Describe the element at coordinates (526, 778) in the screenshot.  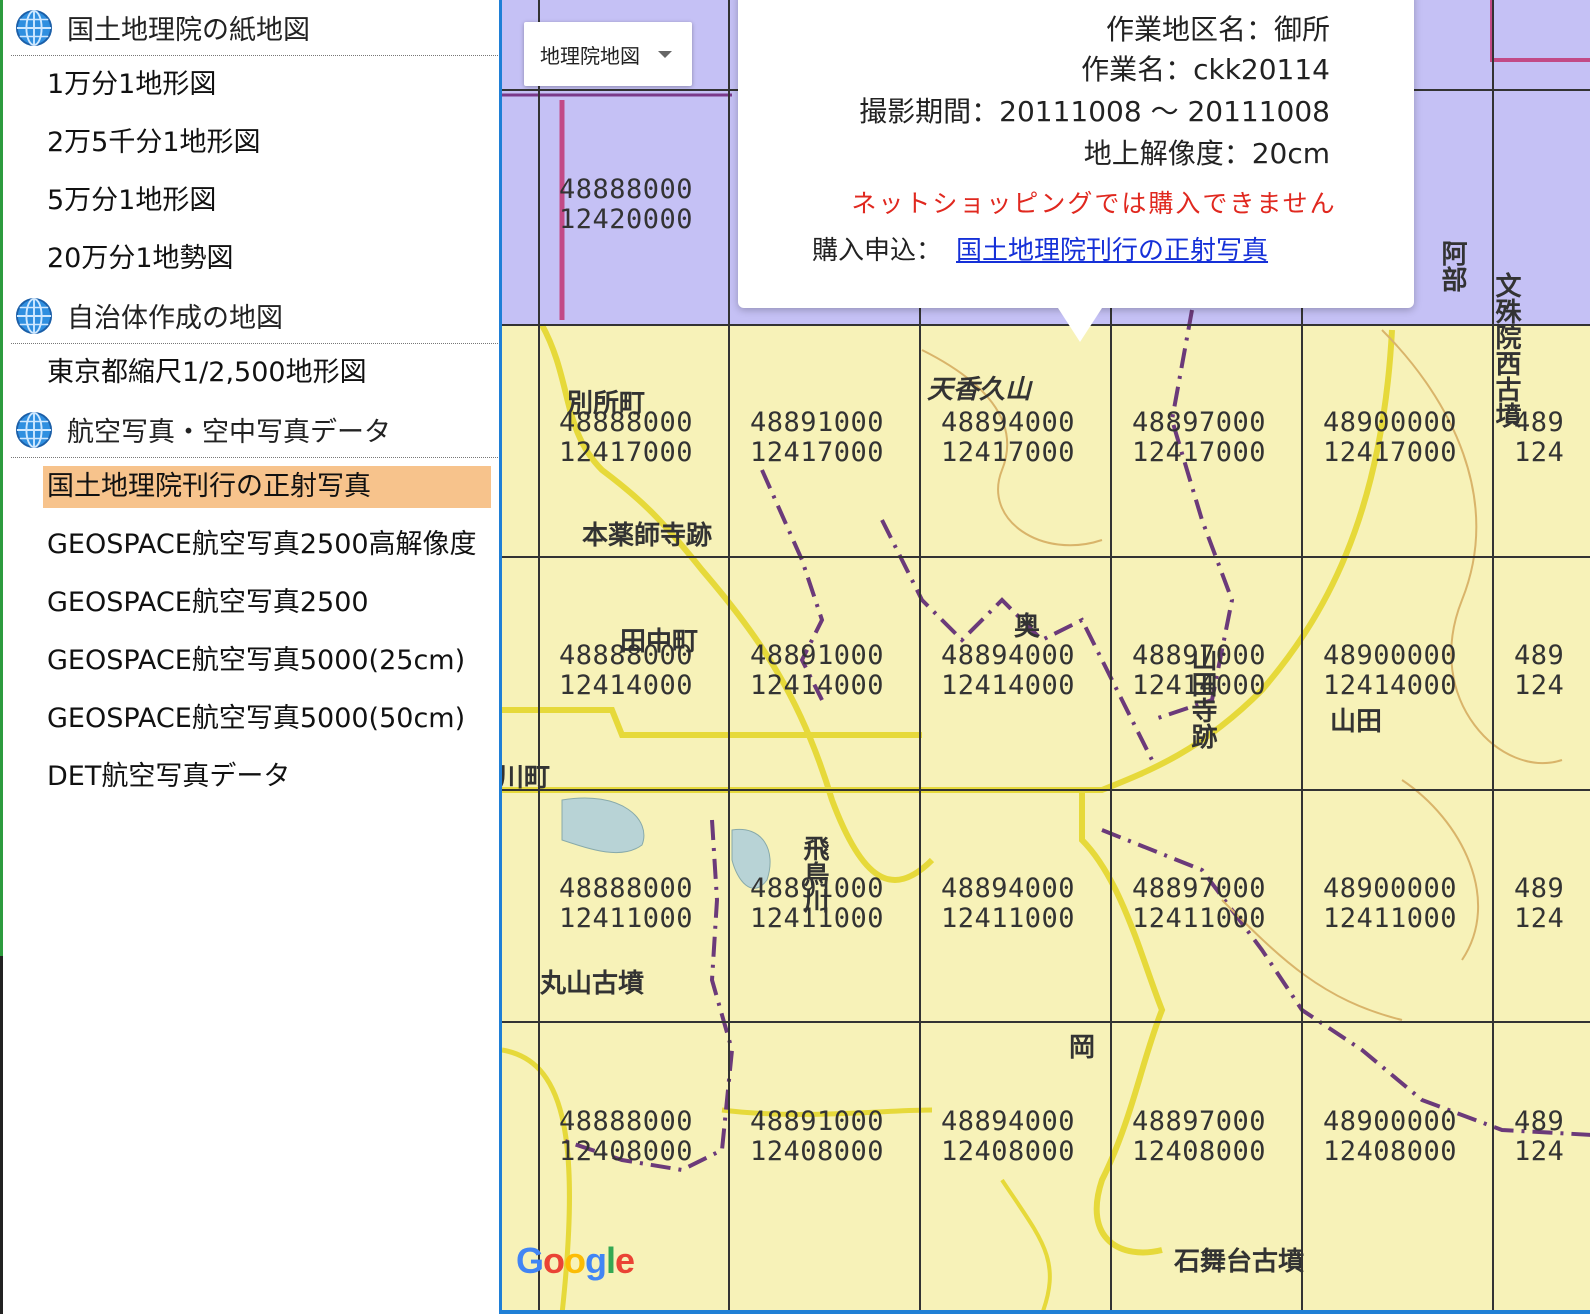
I see `place-label-kawa: 川町` at that location.